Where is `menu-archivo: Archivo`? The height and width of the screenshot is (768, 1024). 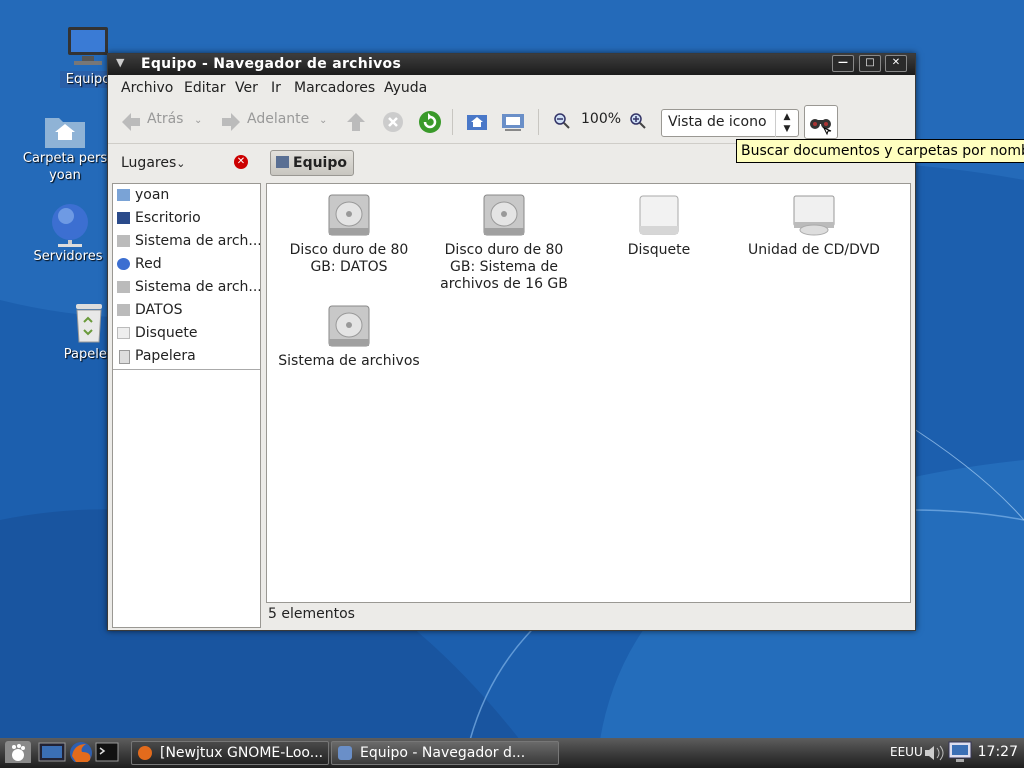
menu-archivo: Archivo is located at coordinates (147, 88).